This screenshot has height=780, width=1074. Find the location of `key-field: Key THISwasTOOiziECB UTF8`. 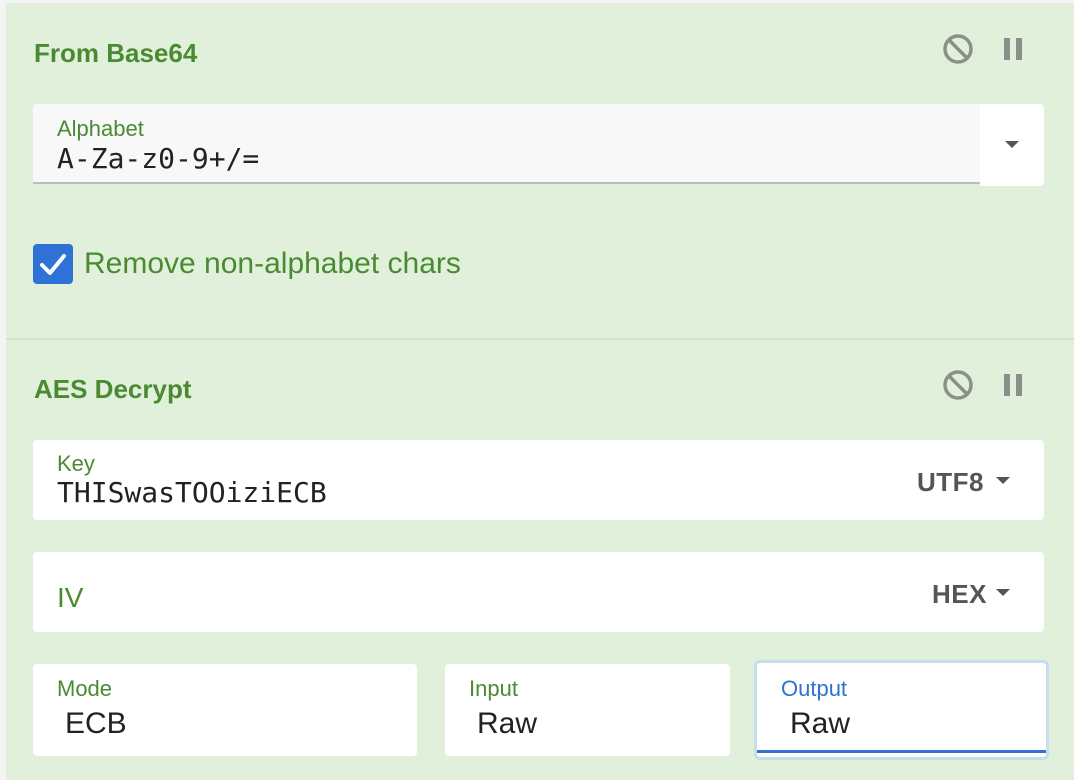

key-field: Key THISwasTOOiziECB UTF8 is located at coordinates (538, 480).